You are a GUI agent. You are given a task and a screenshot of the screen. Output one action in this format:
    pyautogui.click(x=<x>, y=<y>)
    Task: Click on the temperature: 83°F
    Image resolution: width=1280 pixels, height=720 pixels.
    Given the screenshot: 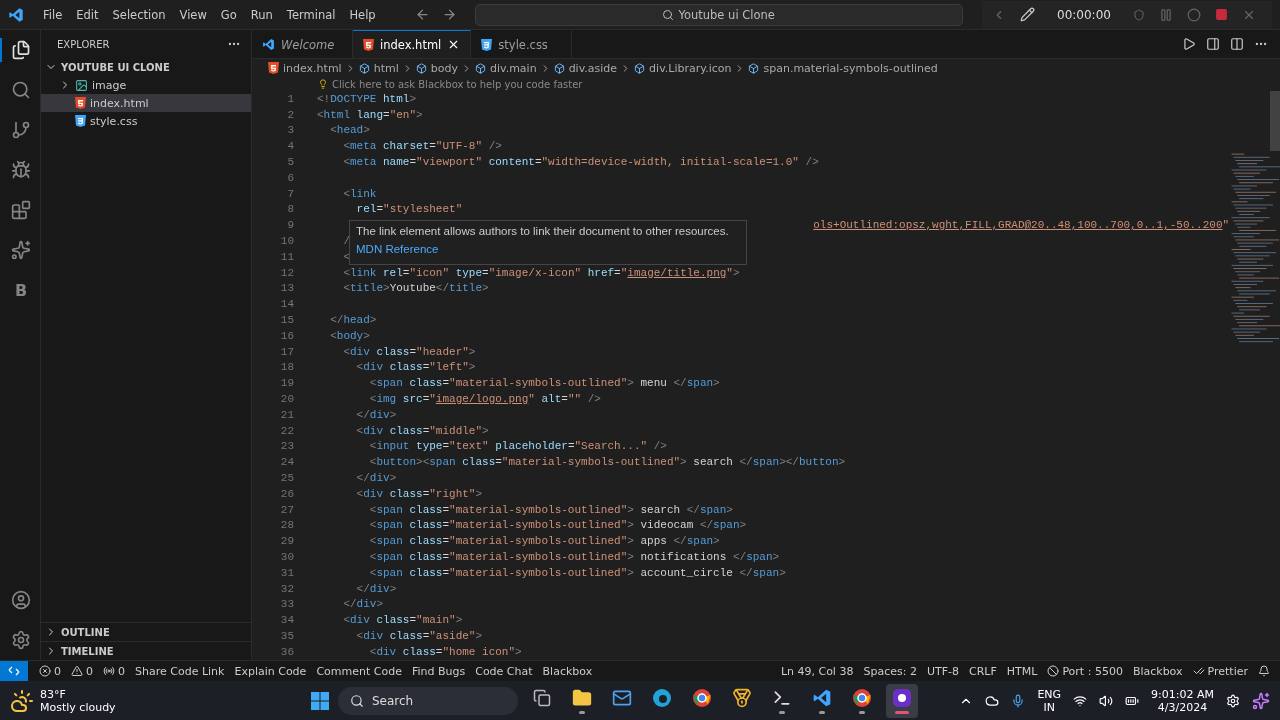 What is the action you would take?
    pyautogui.click(x=53, y=694)
    